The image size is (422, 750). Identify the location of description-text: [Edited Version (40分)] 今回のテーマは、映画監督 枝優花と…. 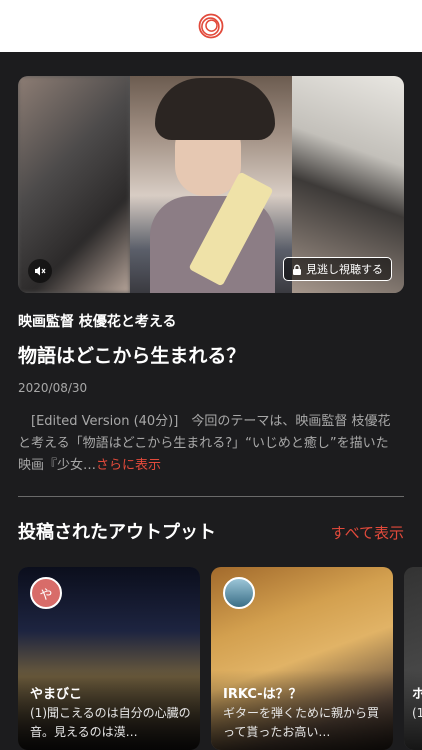
(204, 443).